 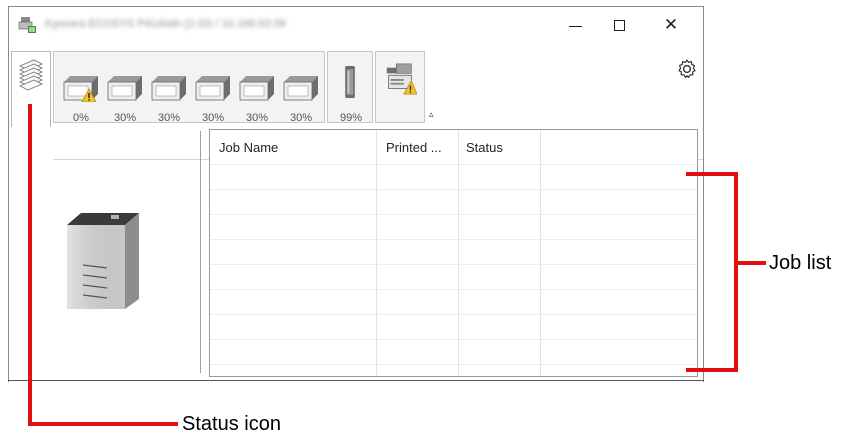 I want to click on gear-icon, so click(x=687, y=69).